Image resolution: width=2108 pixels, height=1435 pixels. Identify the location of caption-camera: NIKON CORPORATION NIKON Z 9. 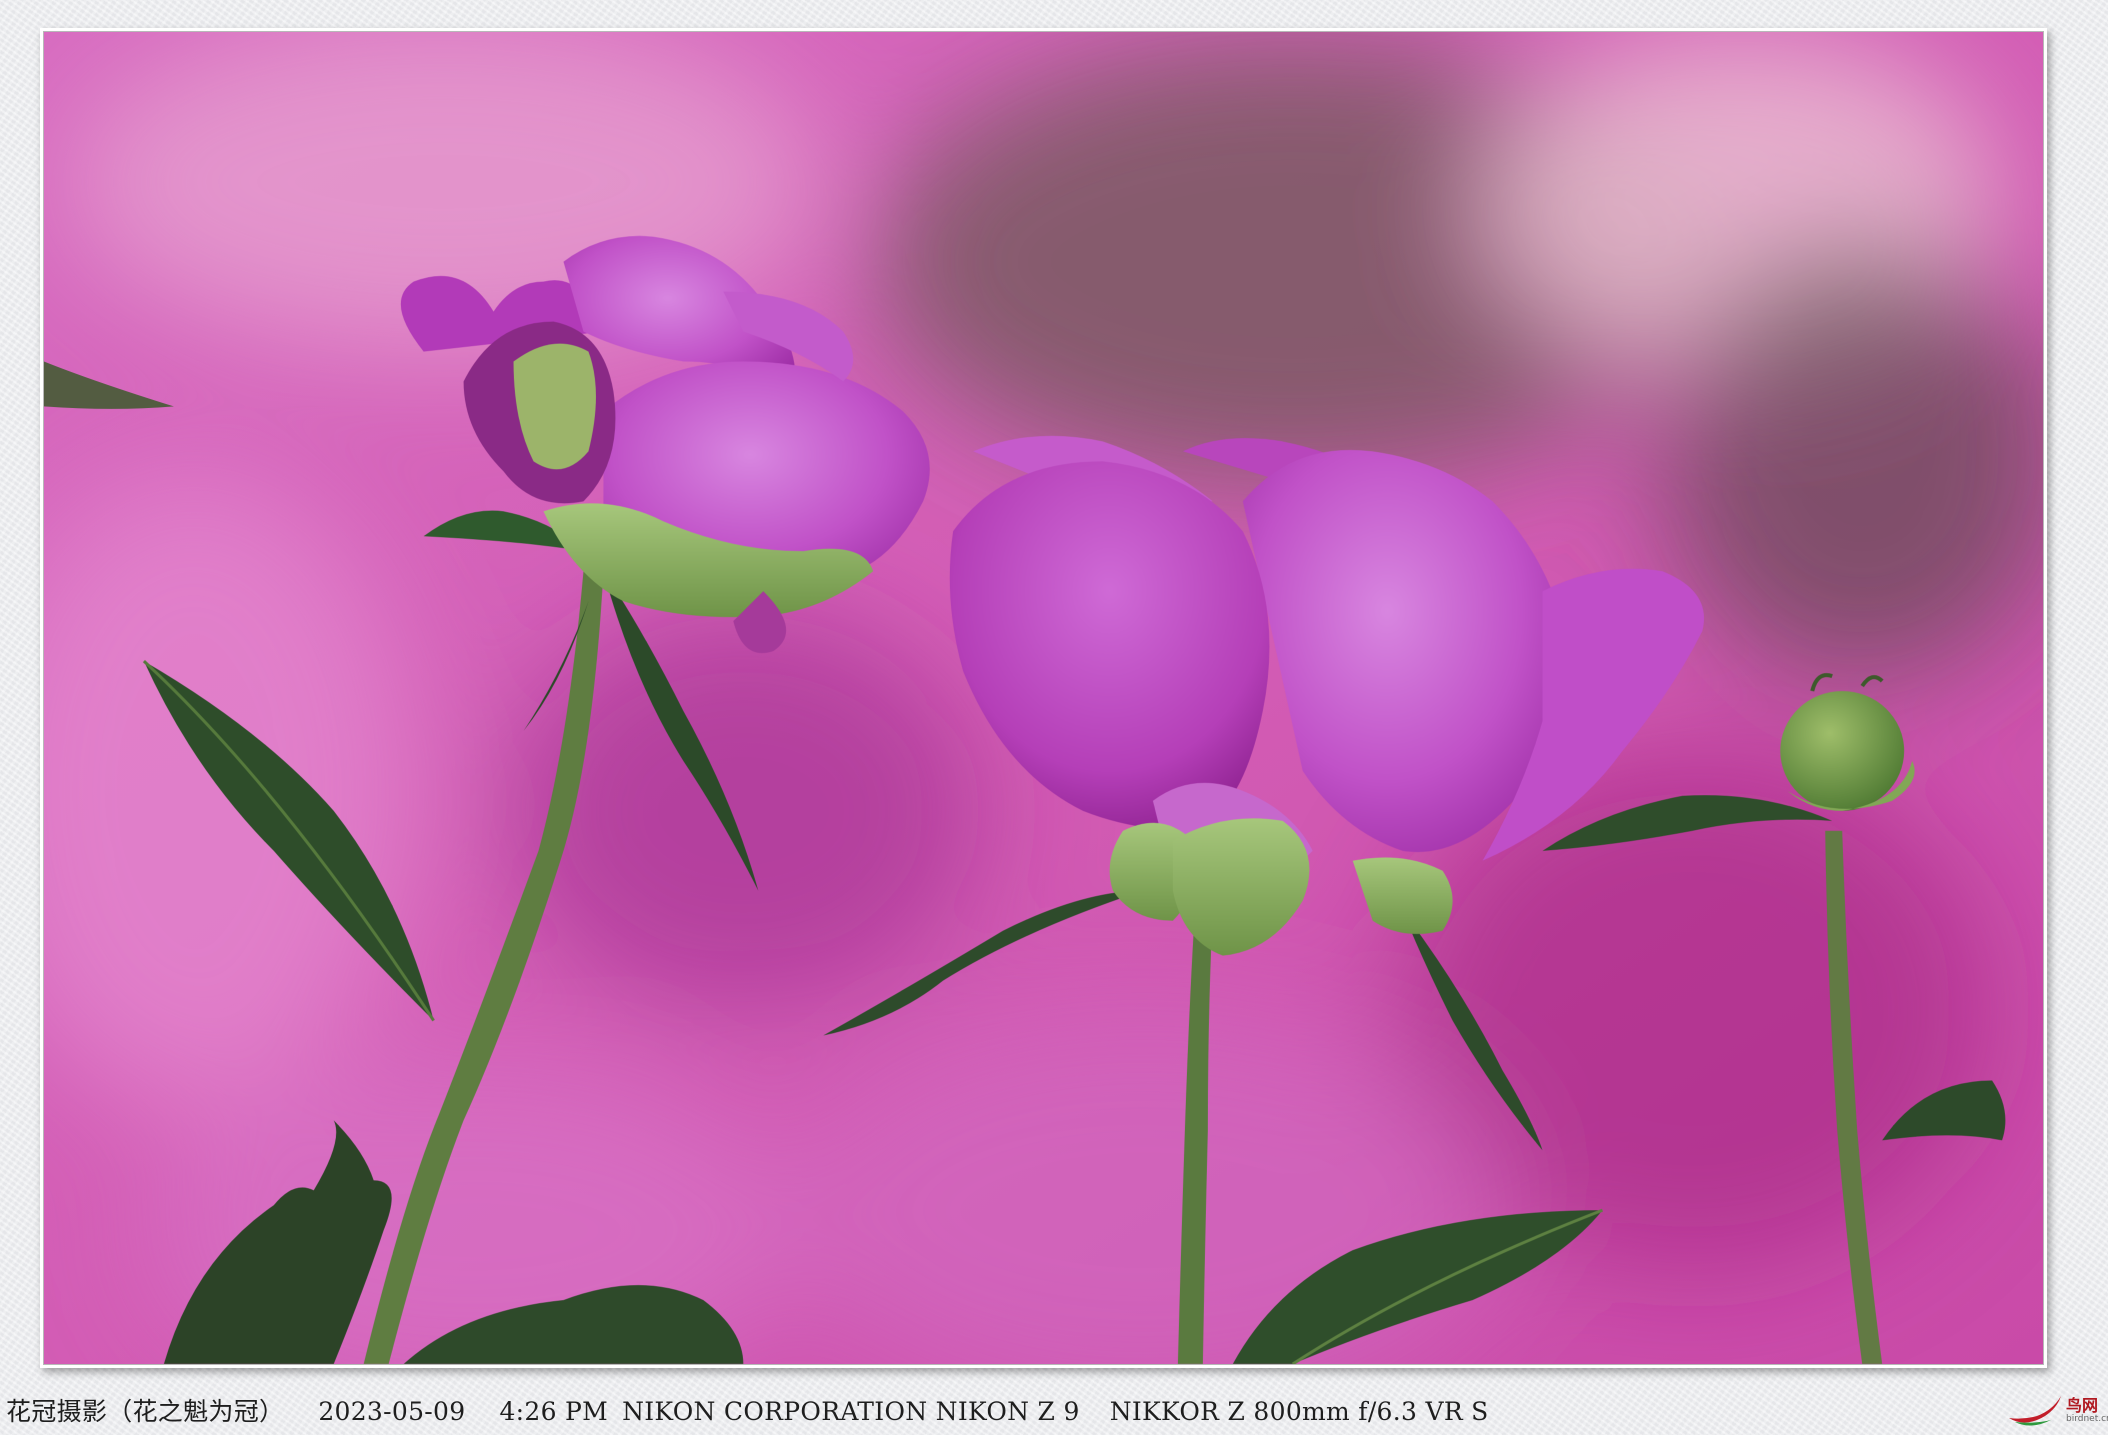
(851, 1411).